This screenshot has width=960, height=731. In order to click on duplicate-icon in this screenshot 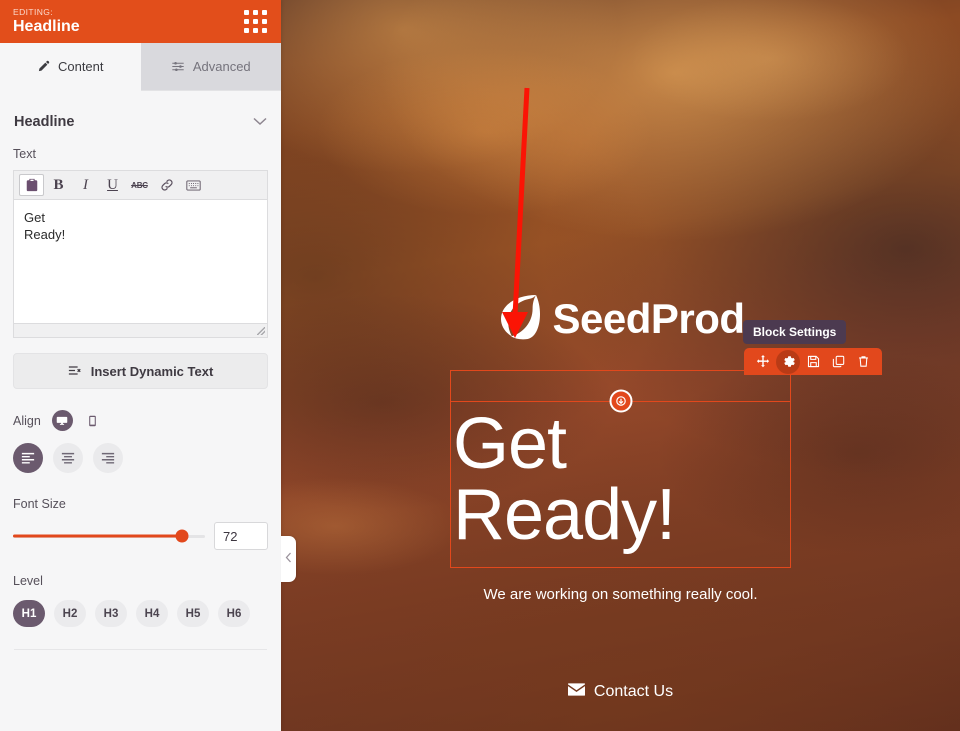, I will do `click(838, 362)`.